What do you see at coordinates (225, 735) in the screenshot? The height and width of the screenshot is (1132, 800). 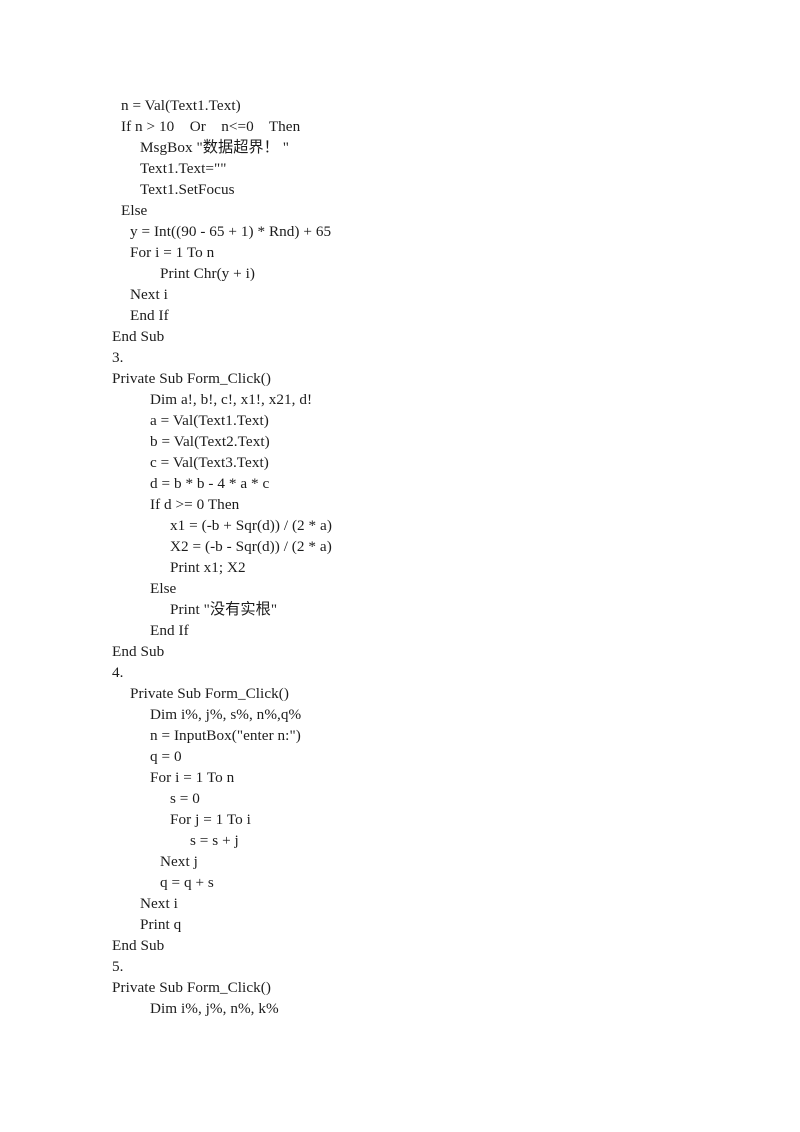 I see `code-line: n = InputBox("enter n:")` at bounding box center [225, 735].